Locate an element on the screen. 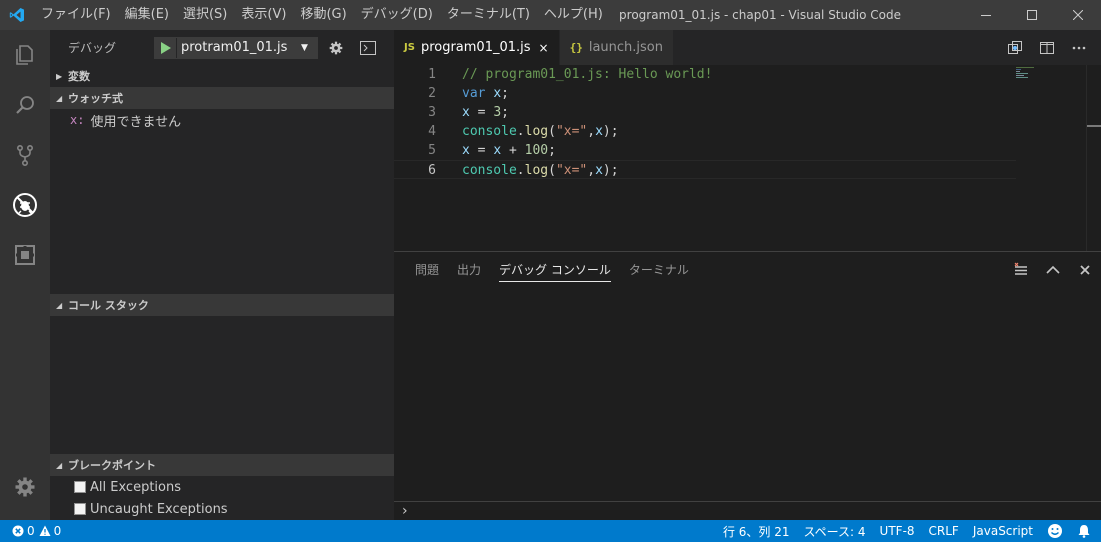 The width and height of the screenshot is (1101, 542). files-icon is located at coordinates (24, 55).